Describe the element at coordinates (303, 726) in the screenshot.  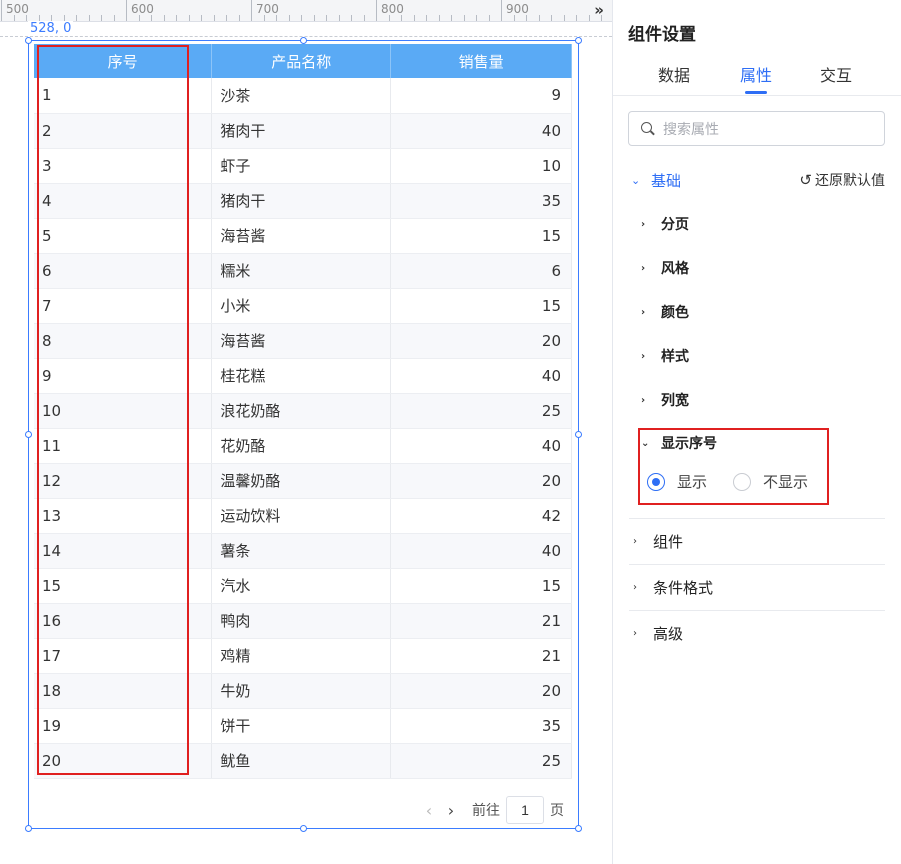
I see `table-row: 19 饼干 35` at that location.